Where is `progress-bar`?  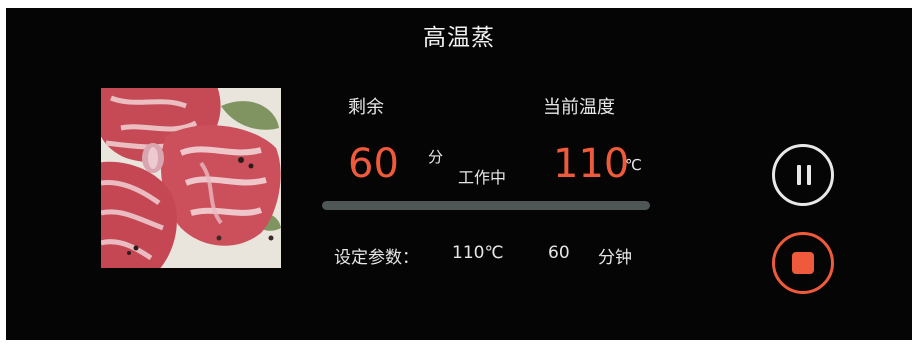
progress-bar is located at coordinates (486, 205).